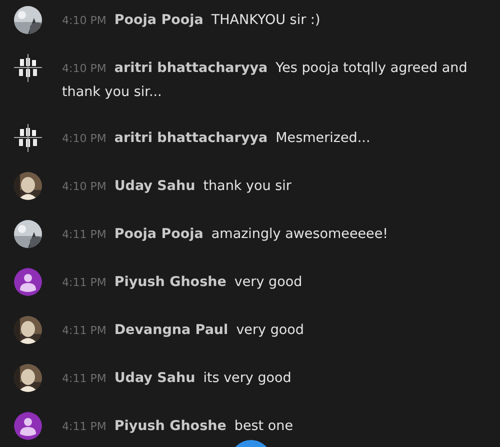 The width and height of the screenshot is (500, 447). I want to click on message-text: best one, so click(264, 426).